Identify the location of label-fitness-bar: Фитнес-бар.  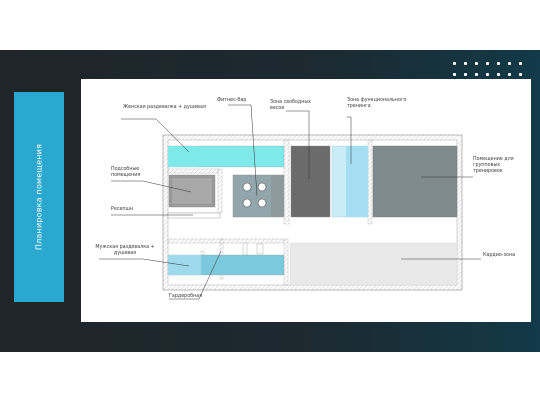
(232, 100).